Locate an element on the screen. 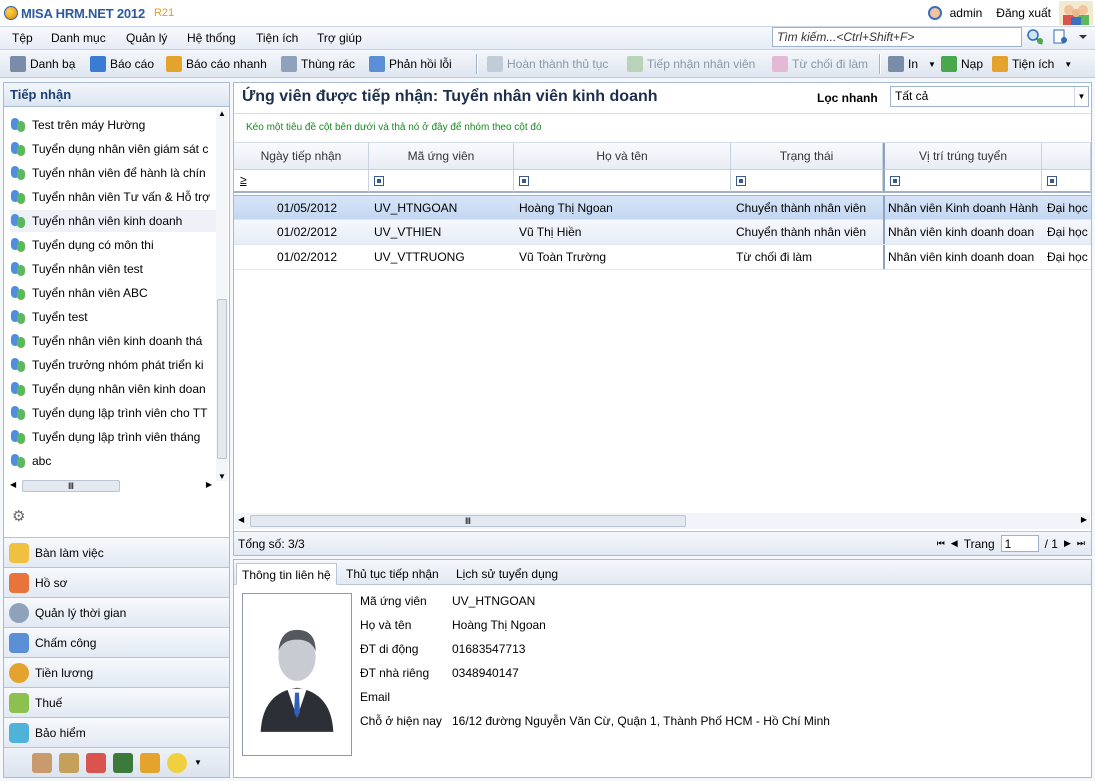  tab-procedures: Thủ tục tiếp nhận is located at coordinates (392, 574).